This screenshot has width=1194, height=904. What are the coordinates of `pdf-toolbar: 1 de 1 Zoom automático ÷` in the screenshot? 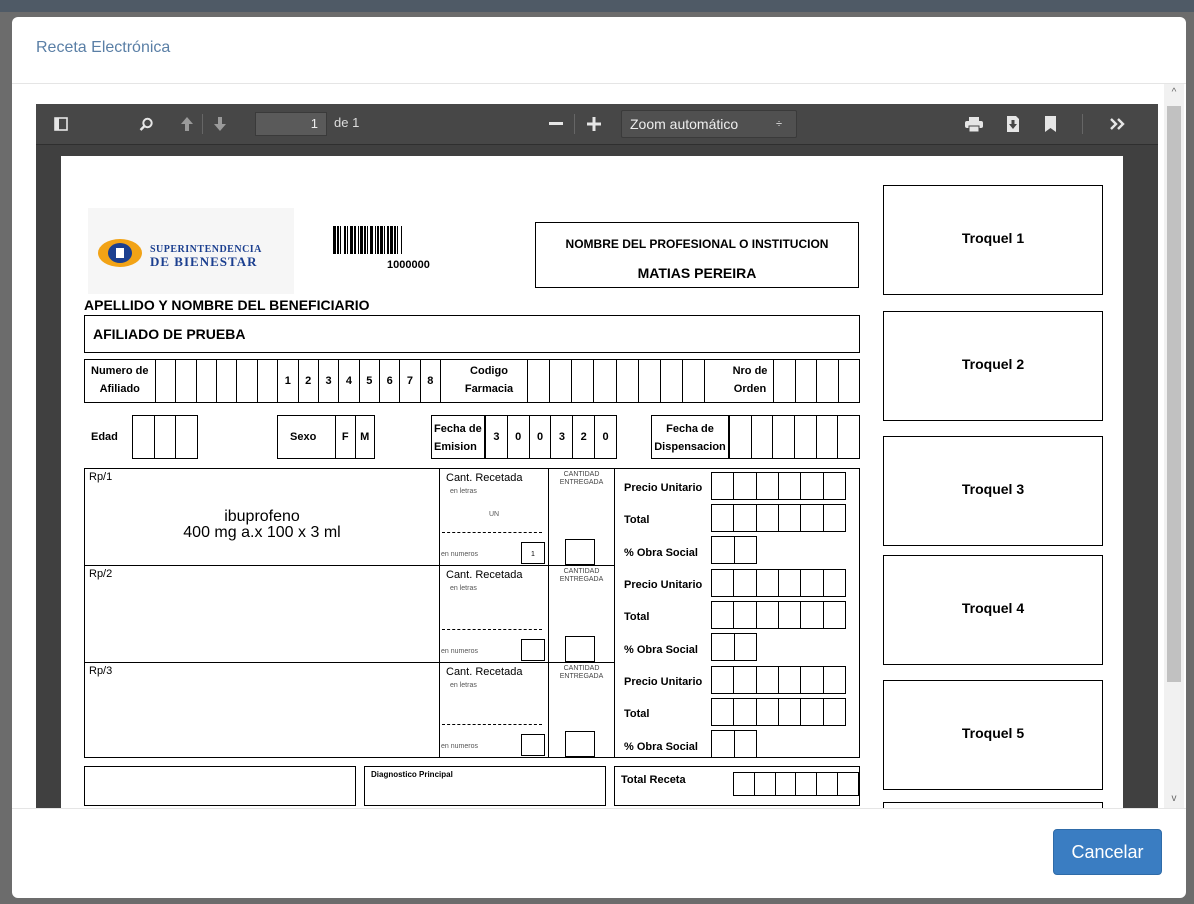 It's located at (597, 124).